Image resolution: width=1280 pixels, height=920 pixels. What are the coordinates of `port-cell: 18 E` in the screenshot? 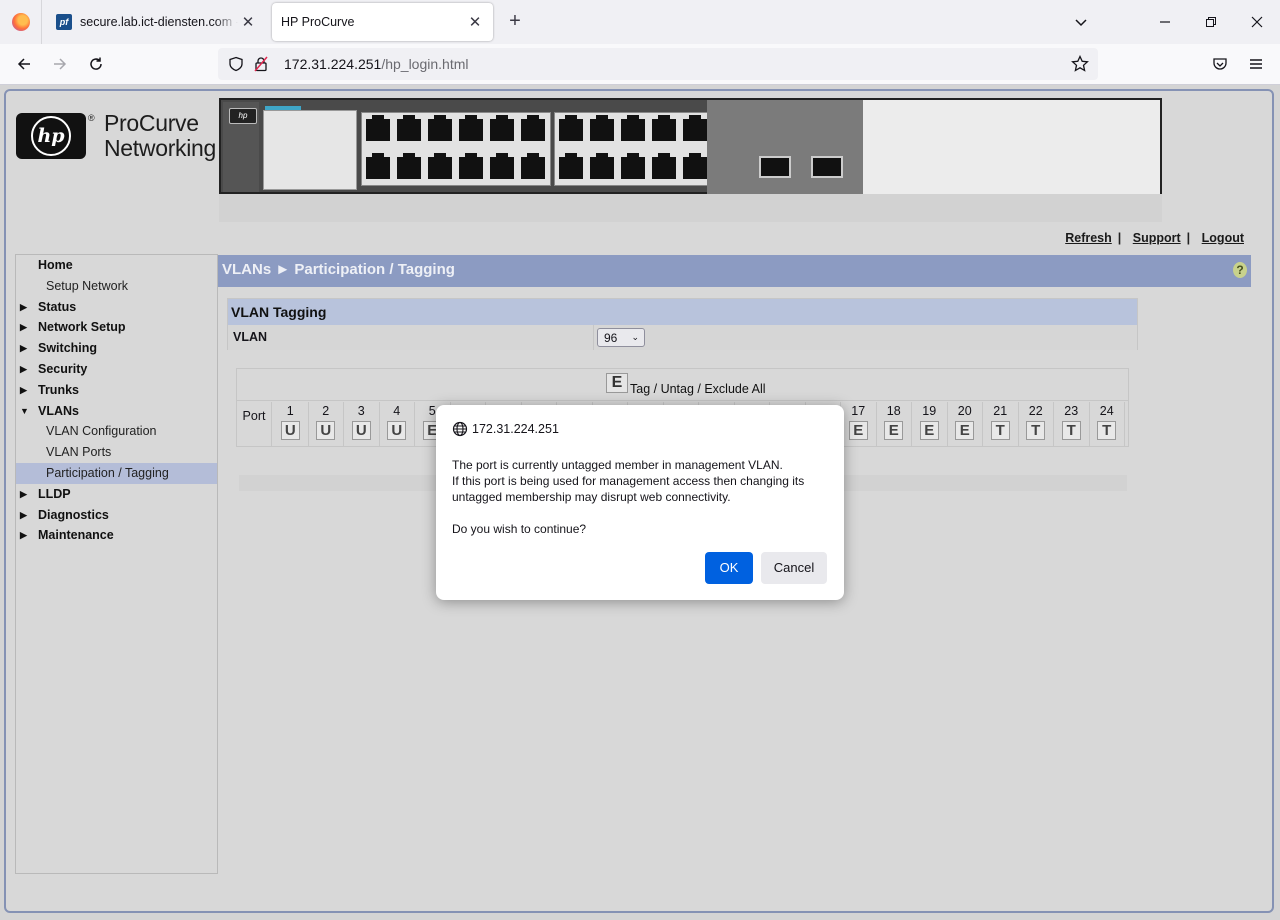 It's located at (894, 424).